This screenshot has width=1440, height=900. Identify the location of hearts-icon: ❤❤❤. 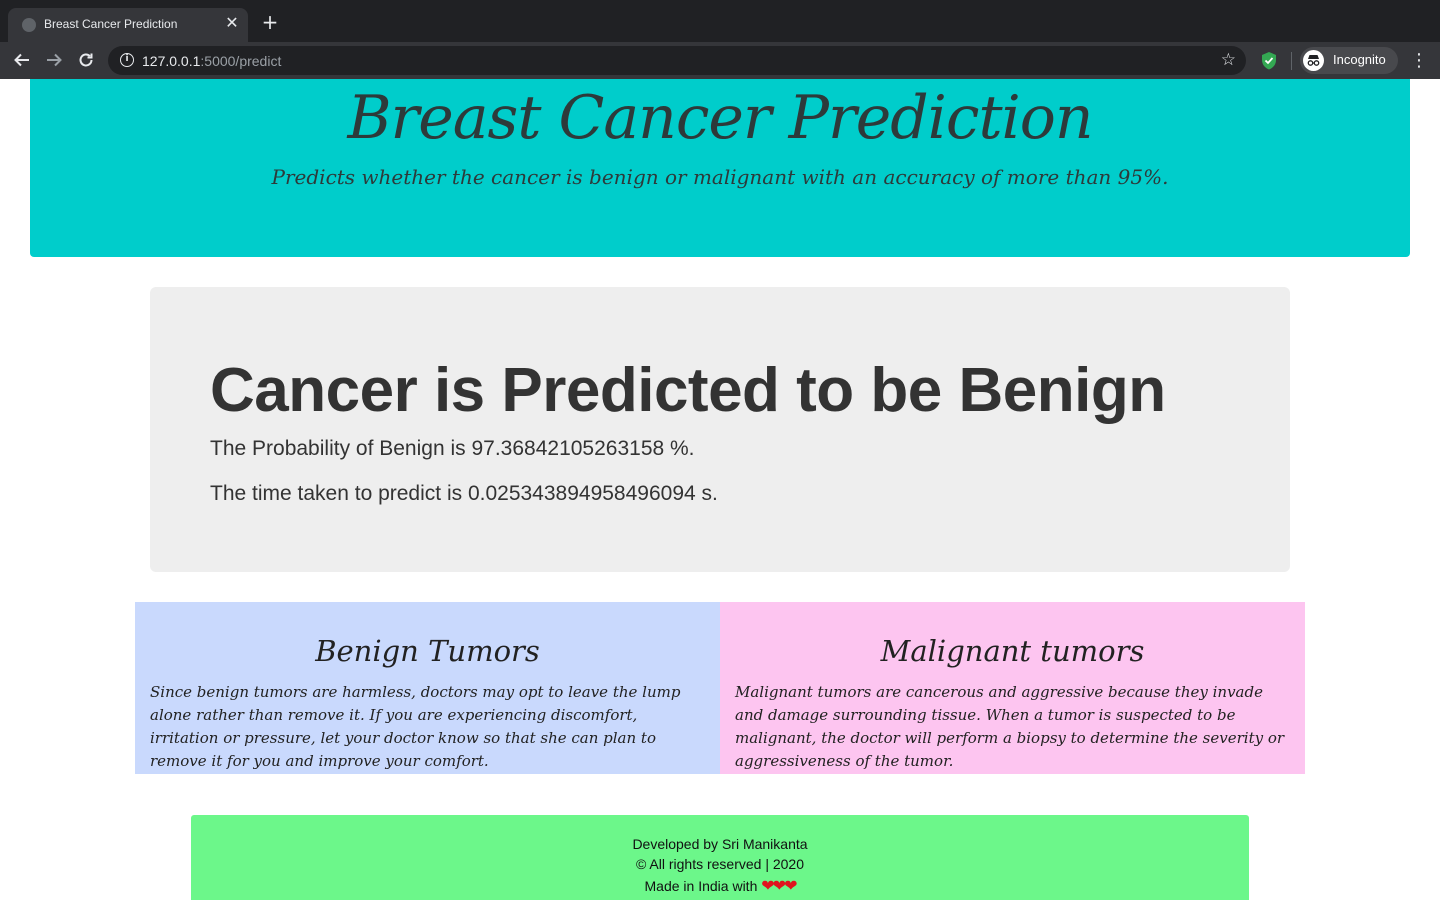
(779, 885).